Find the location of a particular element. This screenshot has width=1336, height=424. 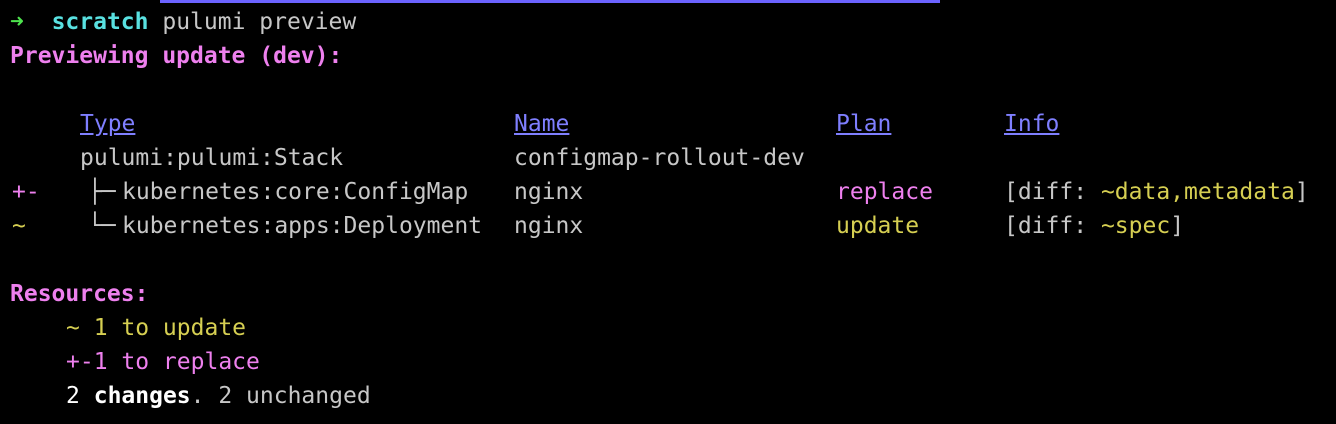

resource-name: configmap-rollout-dev is located at coordinates (659, 158).